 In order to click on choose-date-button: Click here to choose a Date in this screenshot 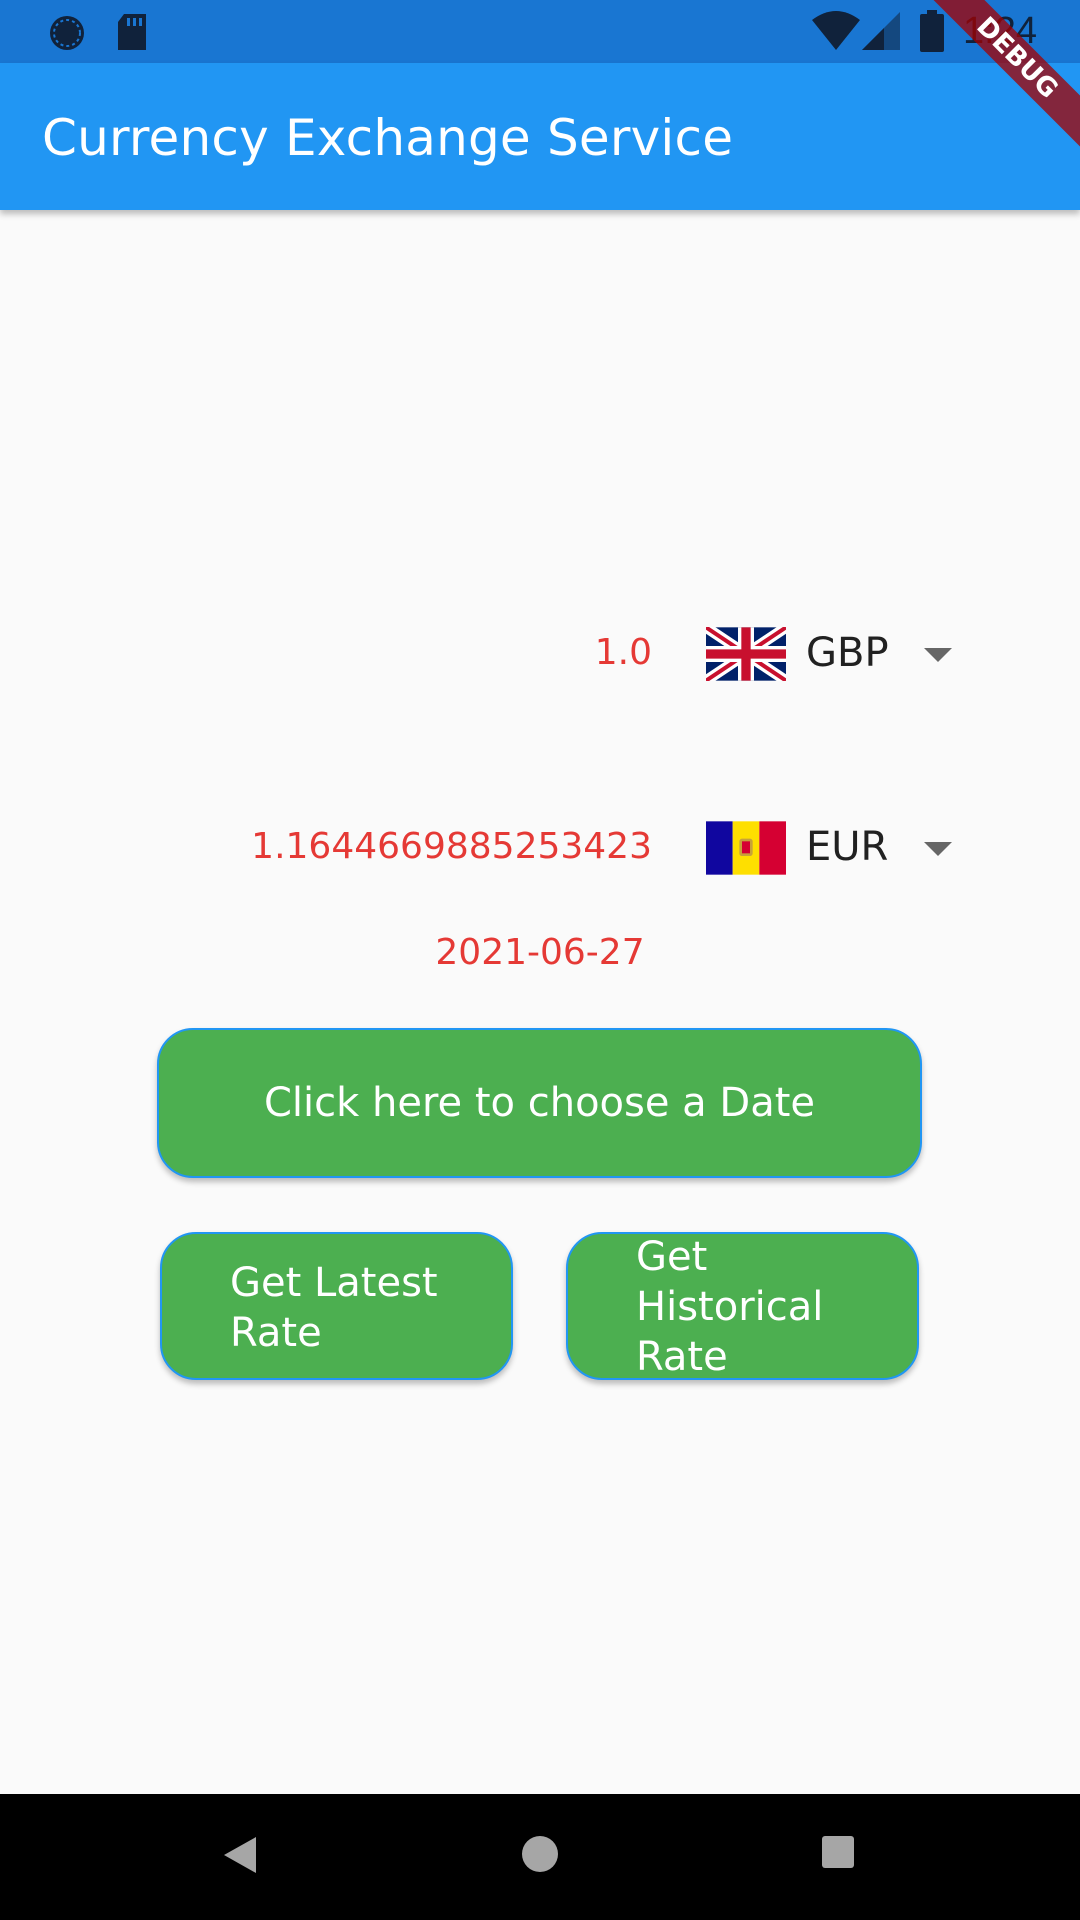, I will do `click(539, 1103)`.